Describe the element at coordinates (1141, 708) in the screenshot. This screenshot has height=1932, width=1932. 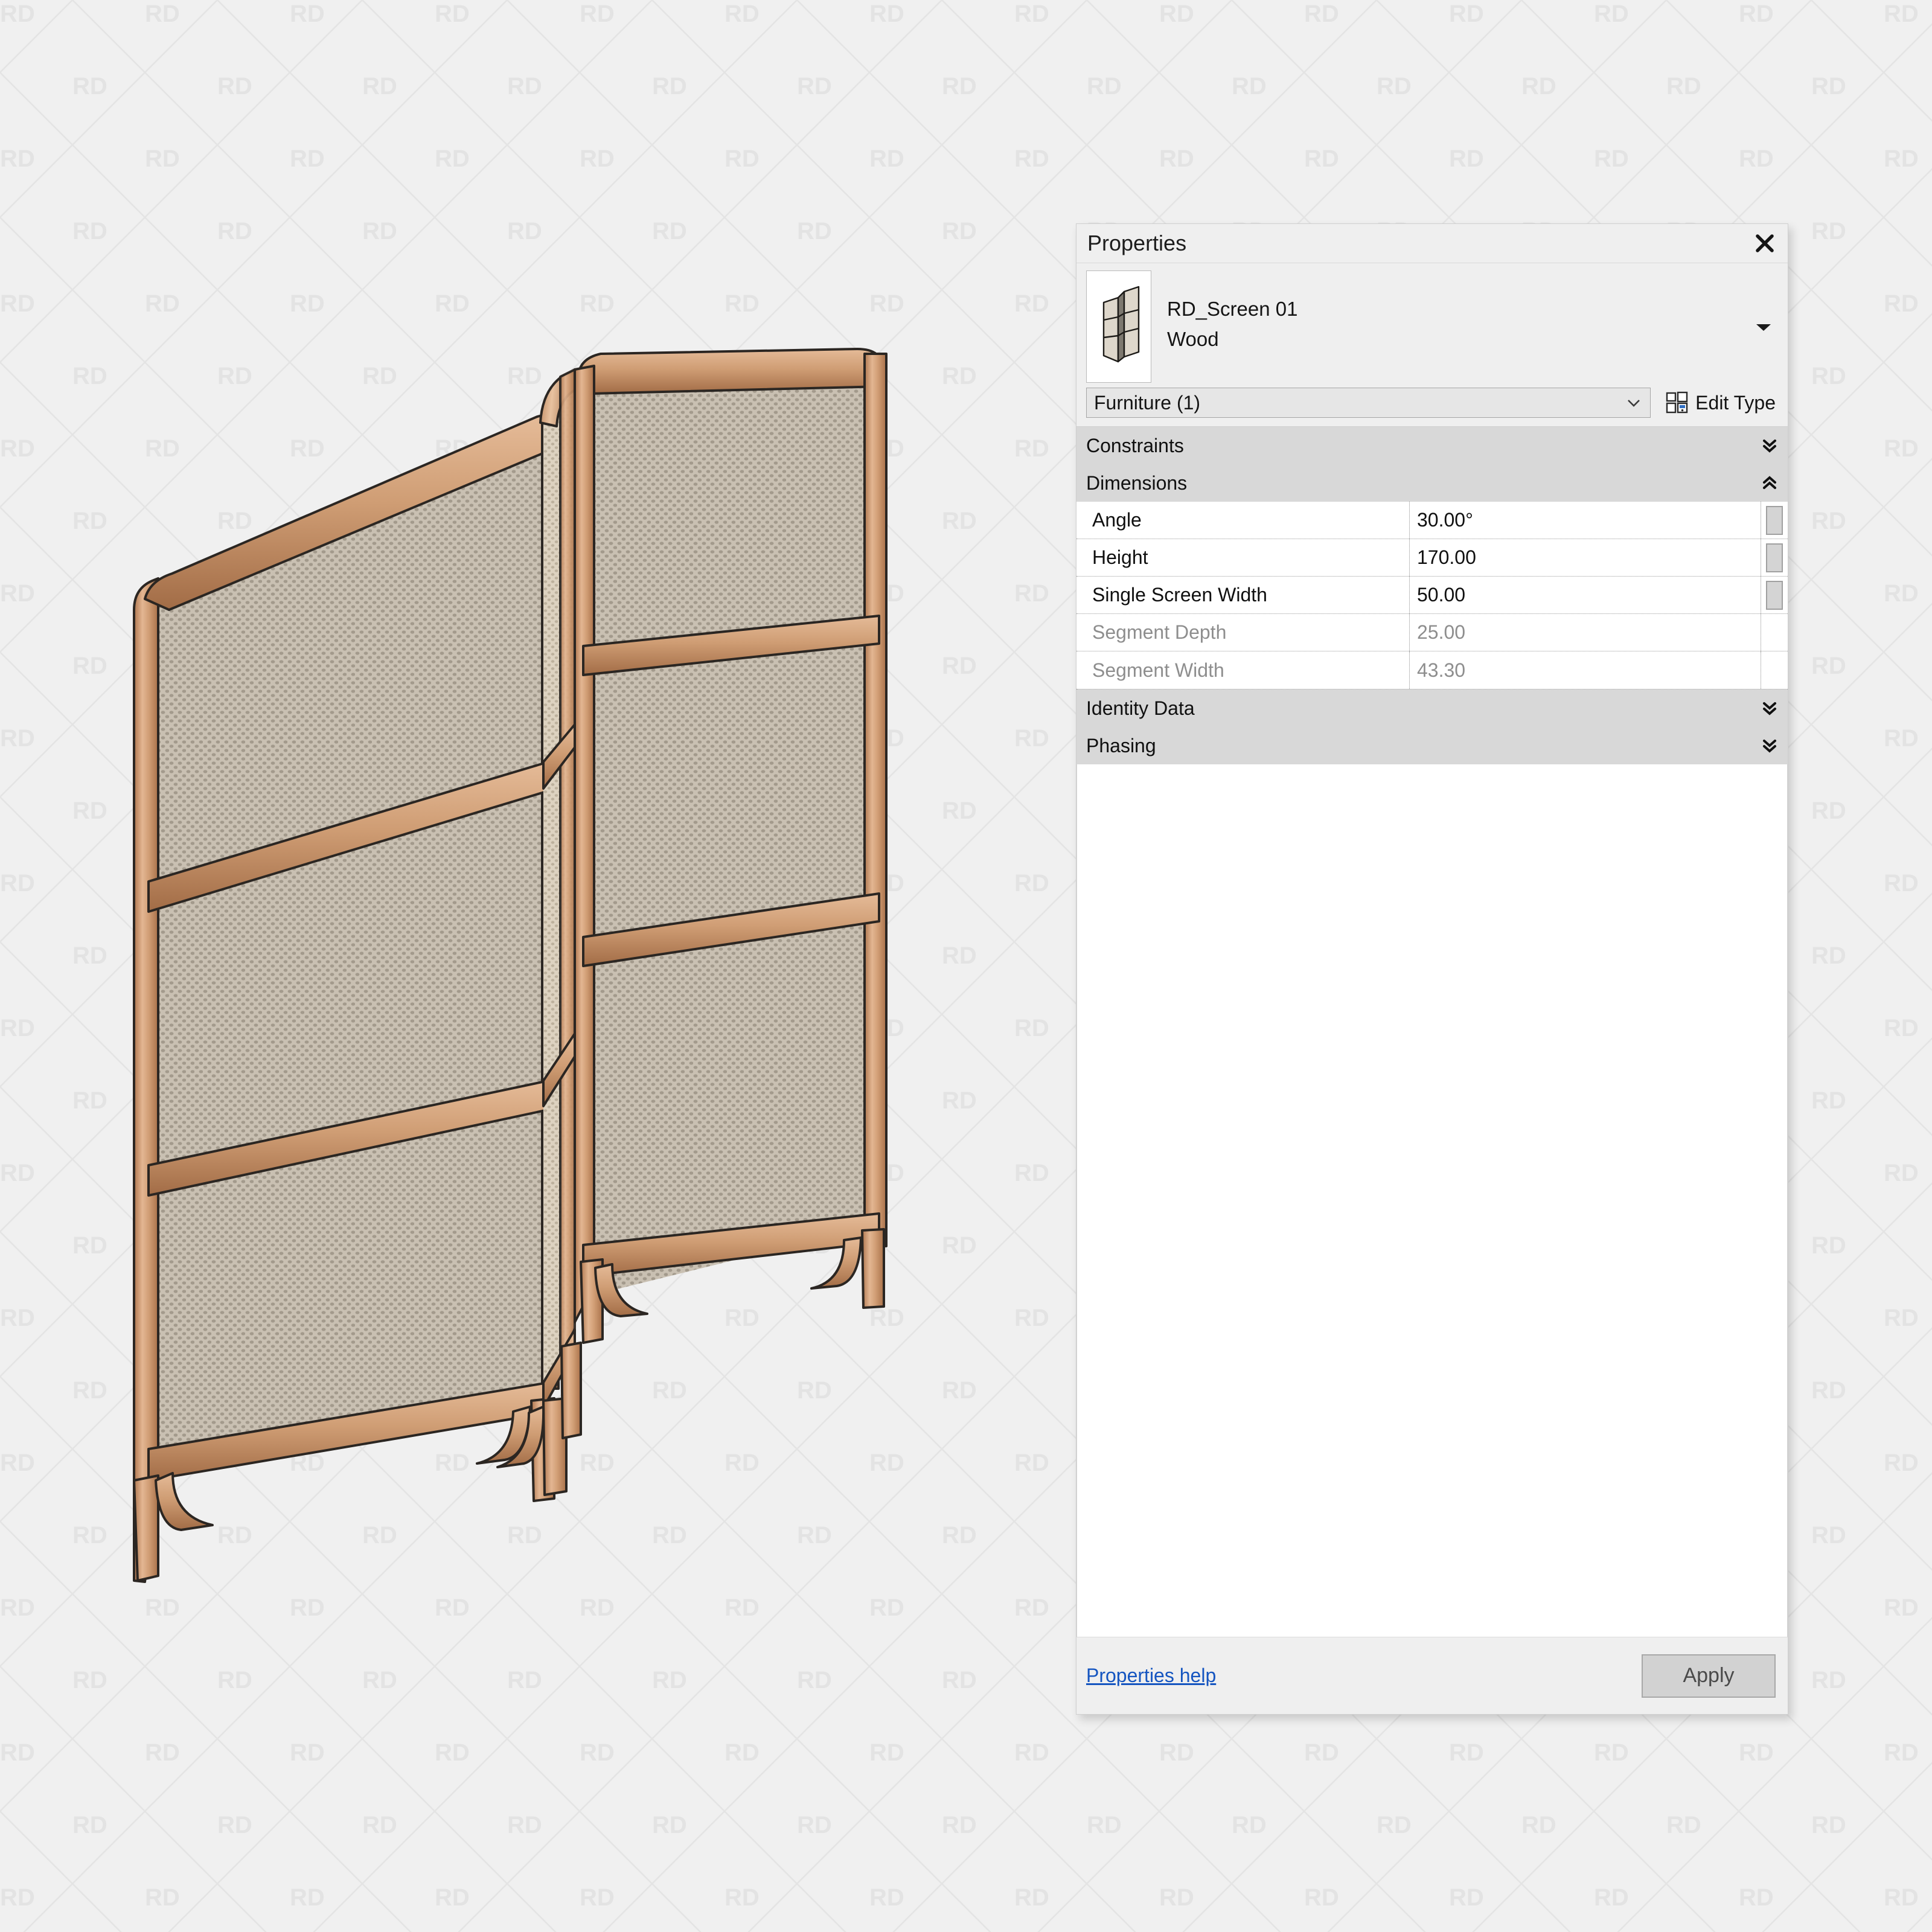
I see `group-header-label: Identity Data` at that location.